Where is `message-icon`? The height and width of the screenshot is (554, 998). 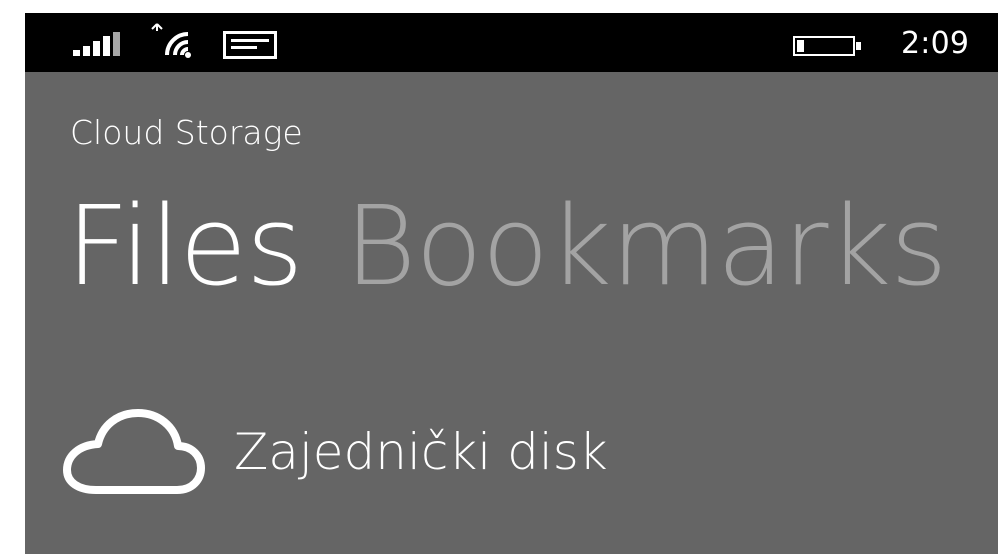
message-icon is located at coordinates (250, 45).